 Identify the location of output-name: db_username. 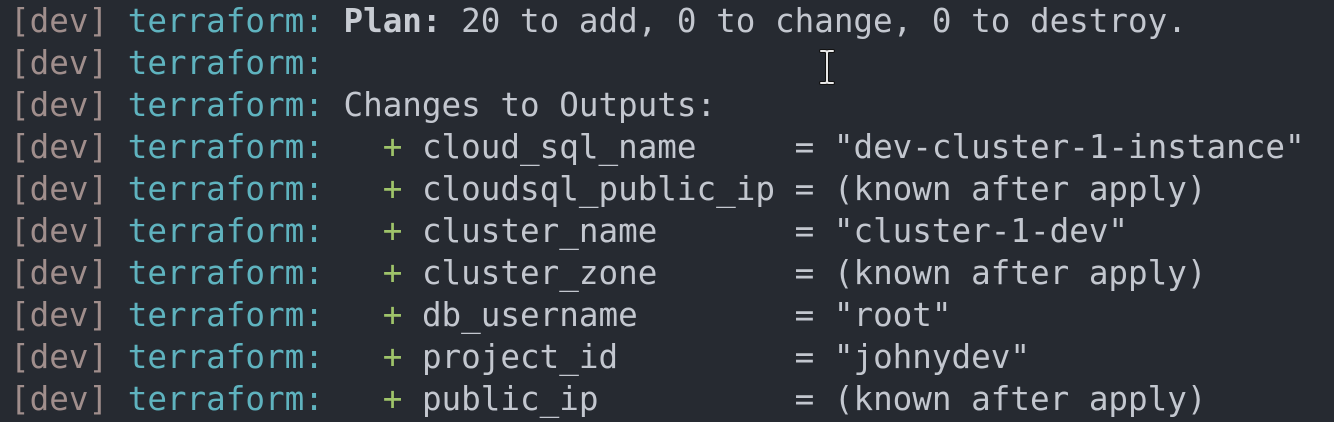
(608, 315).